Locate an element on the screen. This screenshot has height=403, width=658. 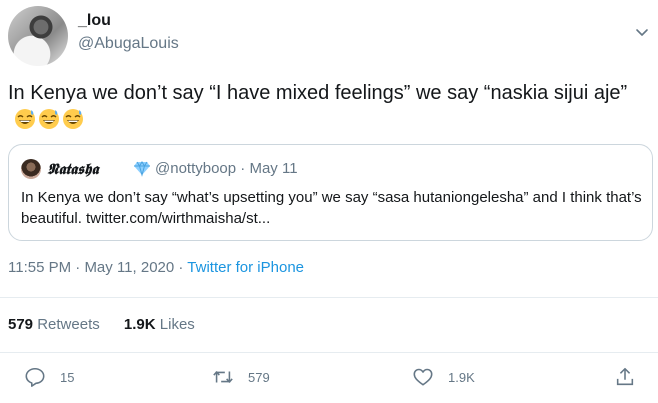
reply-button: 15 is located at coordinates (49, 377).